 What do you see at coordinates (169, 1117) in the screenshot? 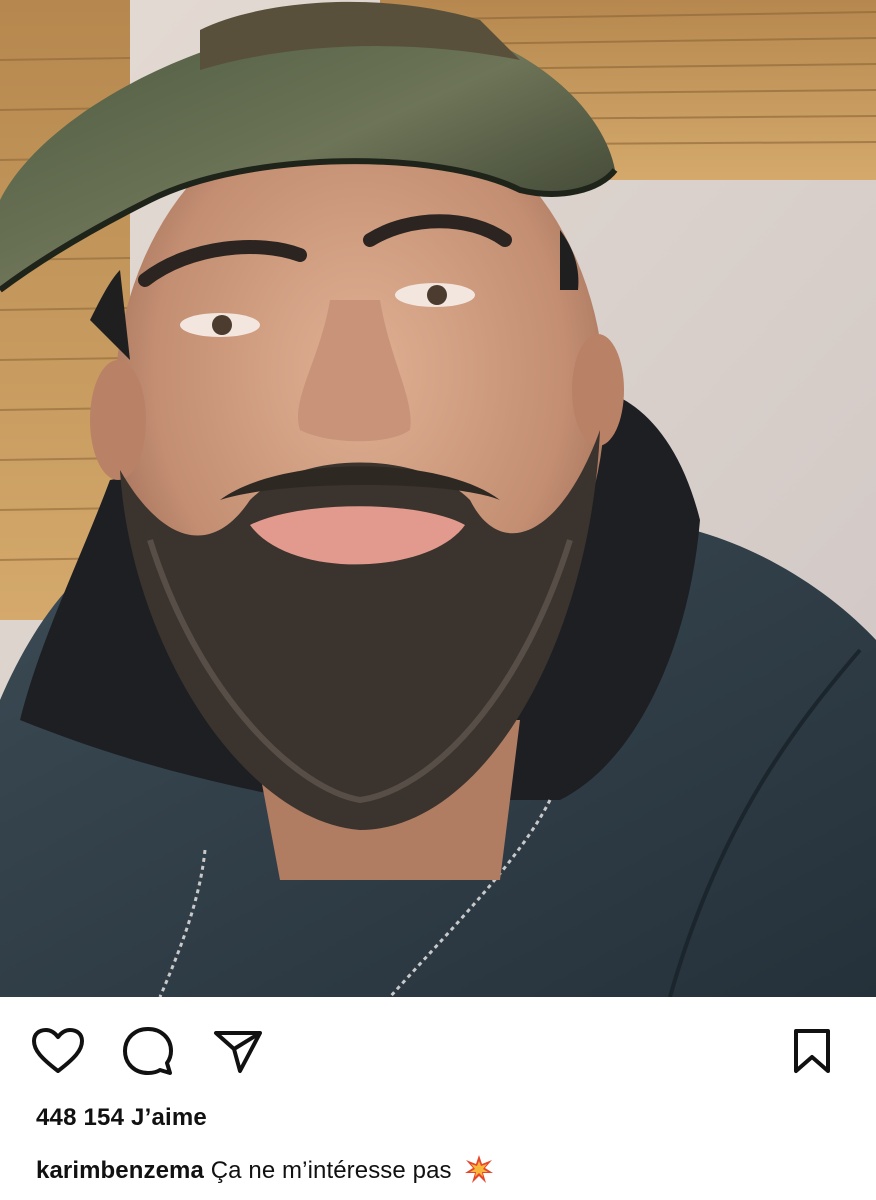
I see `likes-label: J’aime` at bounding box center [169, 1117].